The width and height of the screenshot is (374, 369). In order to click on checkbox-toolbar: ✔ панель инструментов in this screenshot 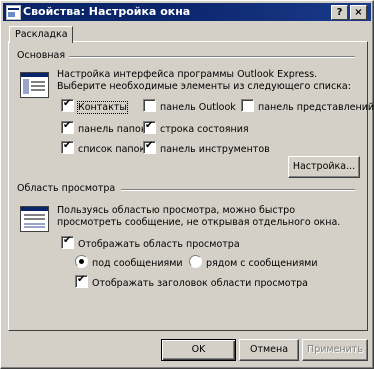, I will do `click(206, 147)`.